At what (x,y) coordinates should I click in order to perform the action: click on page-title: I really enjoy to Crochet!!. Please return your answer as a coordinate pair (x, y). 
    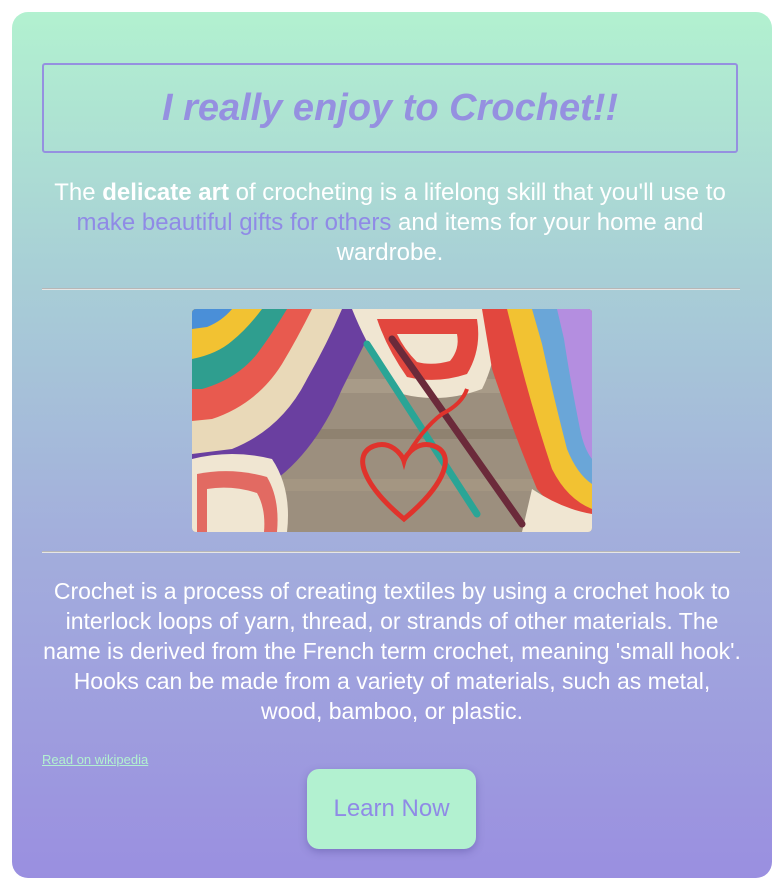
    Looking at the image, I should click on (390, 107).